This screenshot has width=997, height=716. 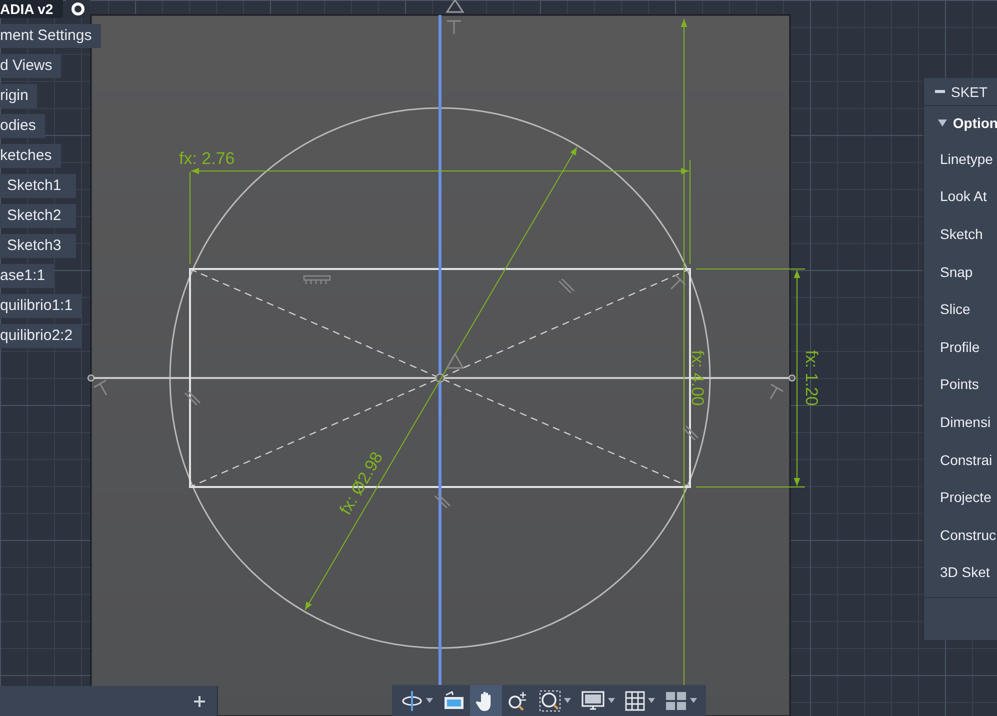 I want to click on browser-item: quilibrio2:2, so click(x=41, y=336).